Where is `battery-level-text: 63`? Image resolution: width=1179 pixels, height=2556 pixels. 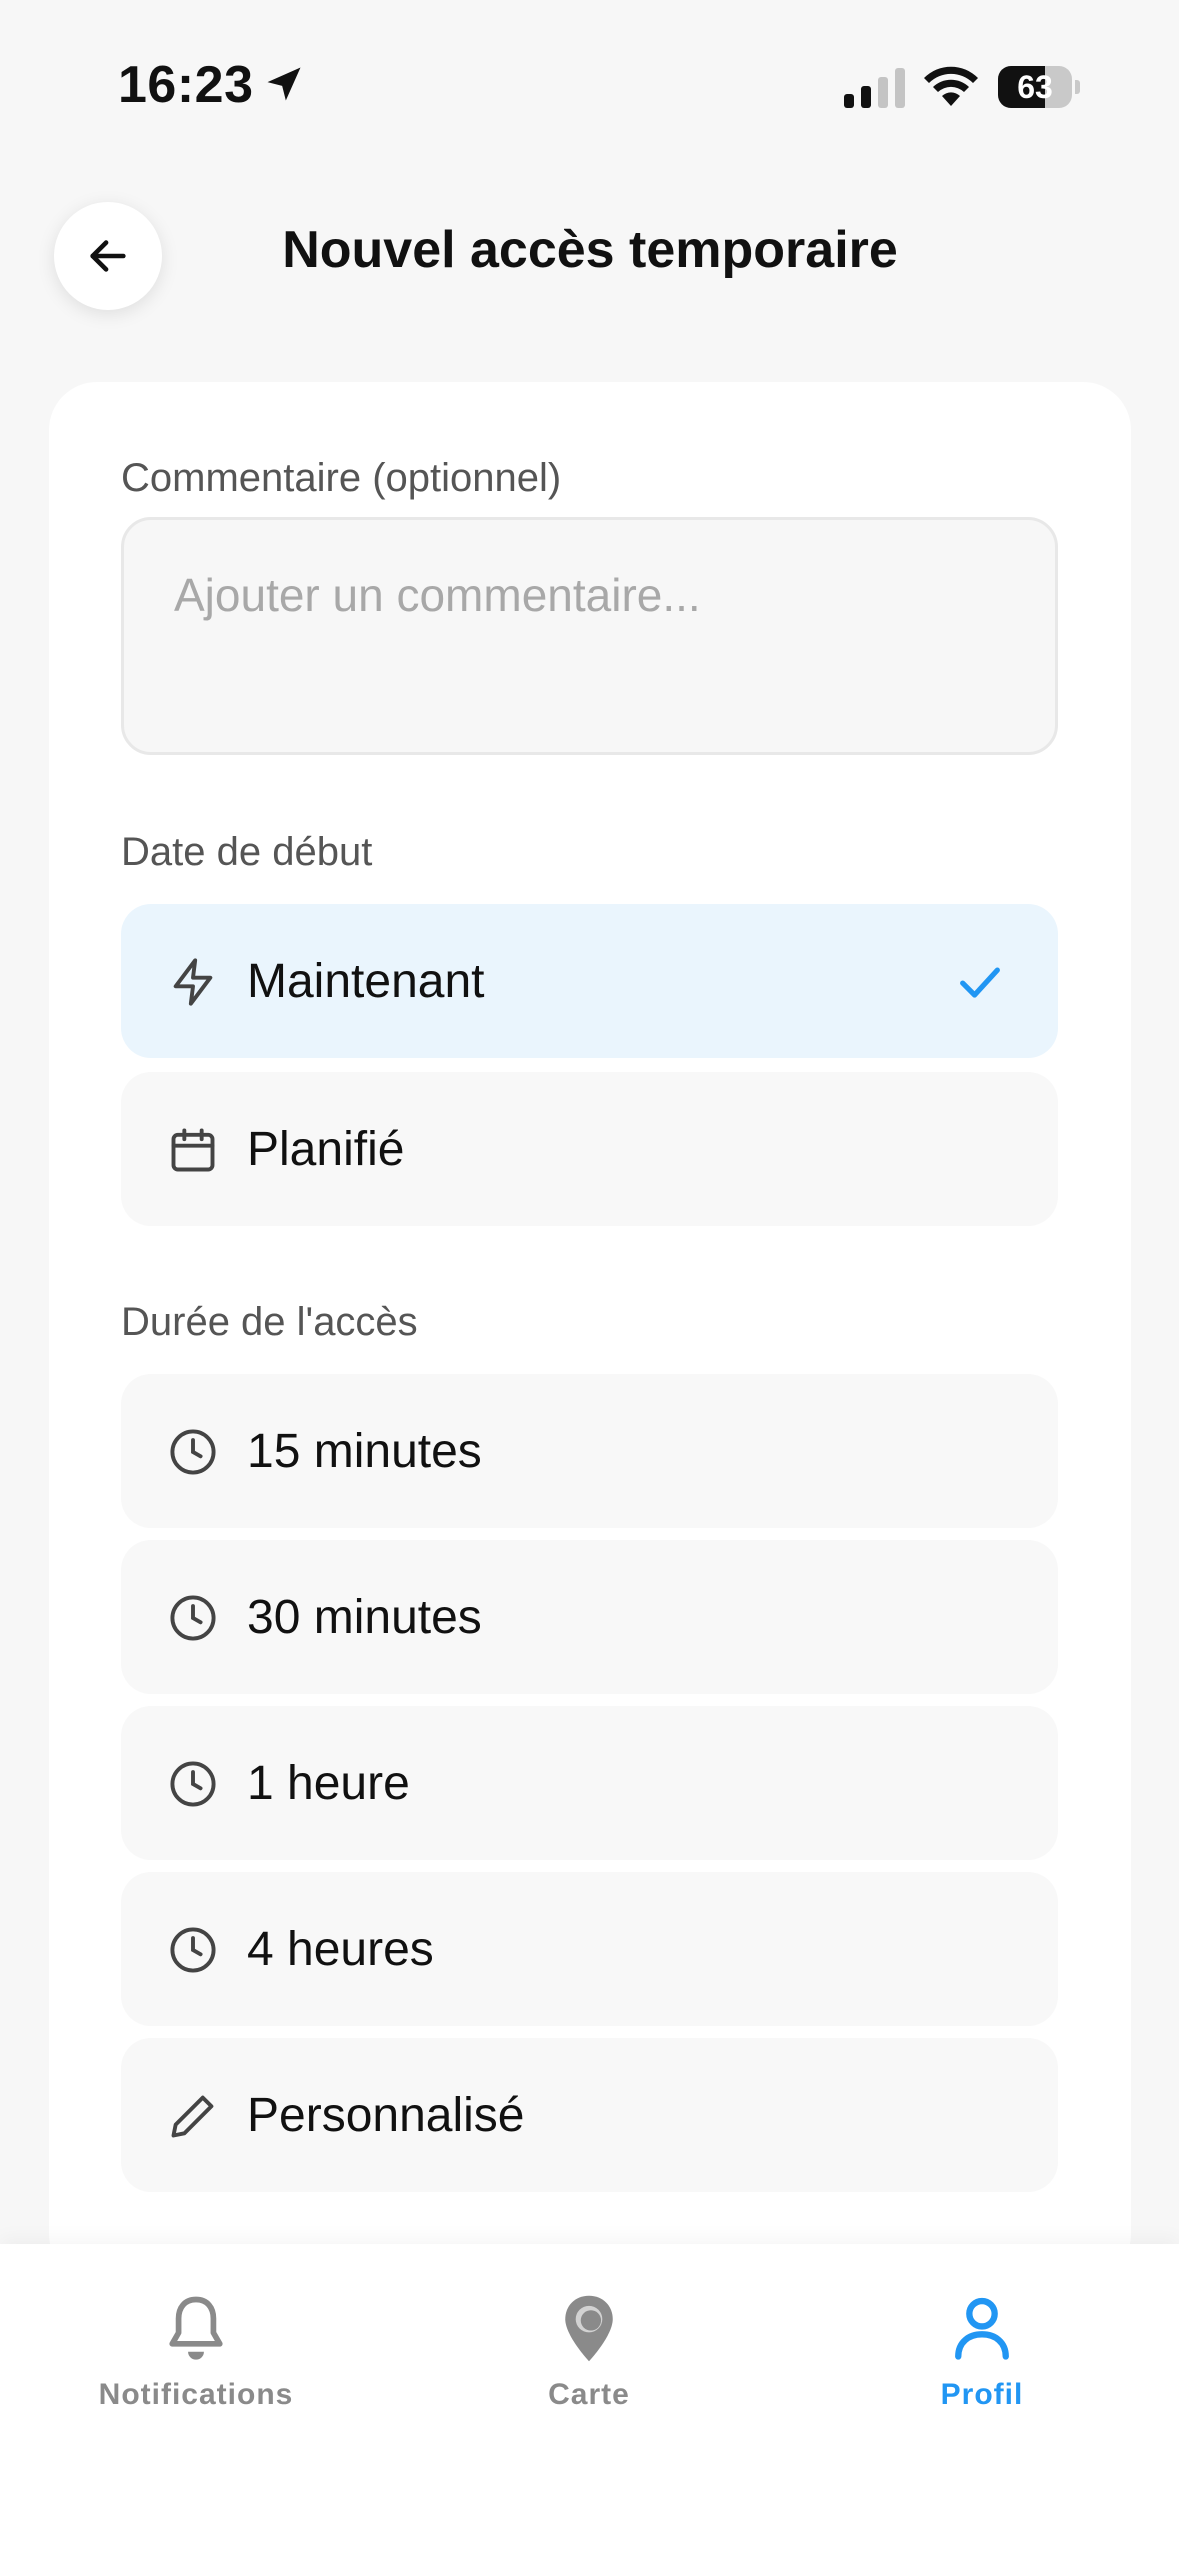 battery-level-text: 63 is located at coordinates (1035, 87).